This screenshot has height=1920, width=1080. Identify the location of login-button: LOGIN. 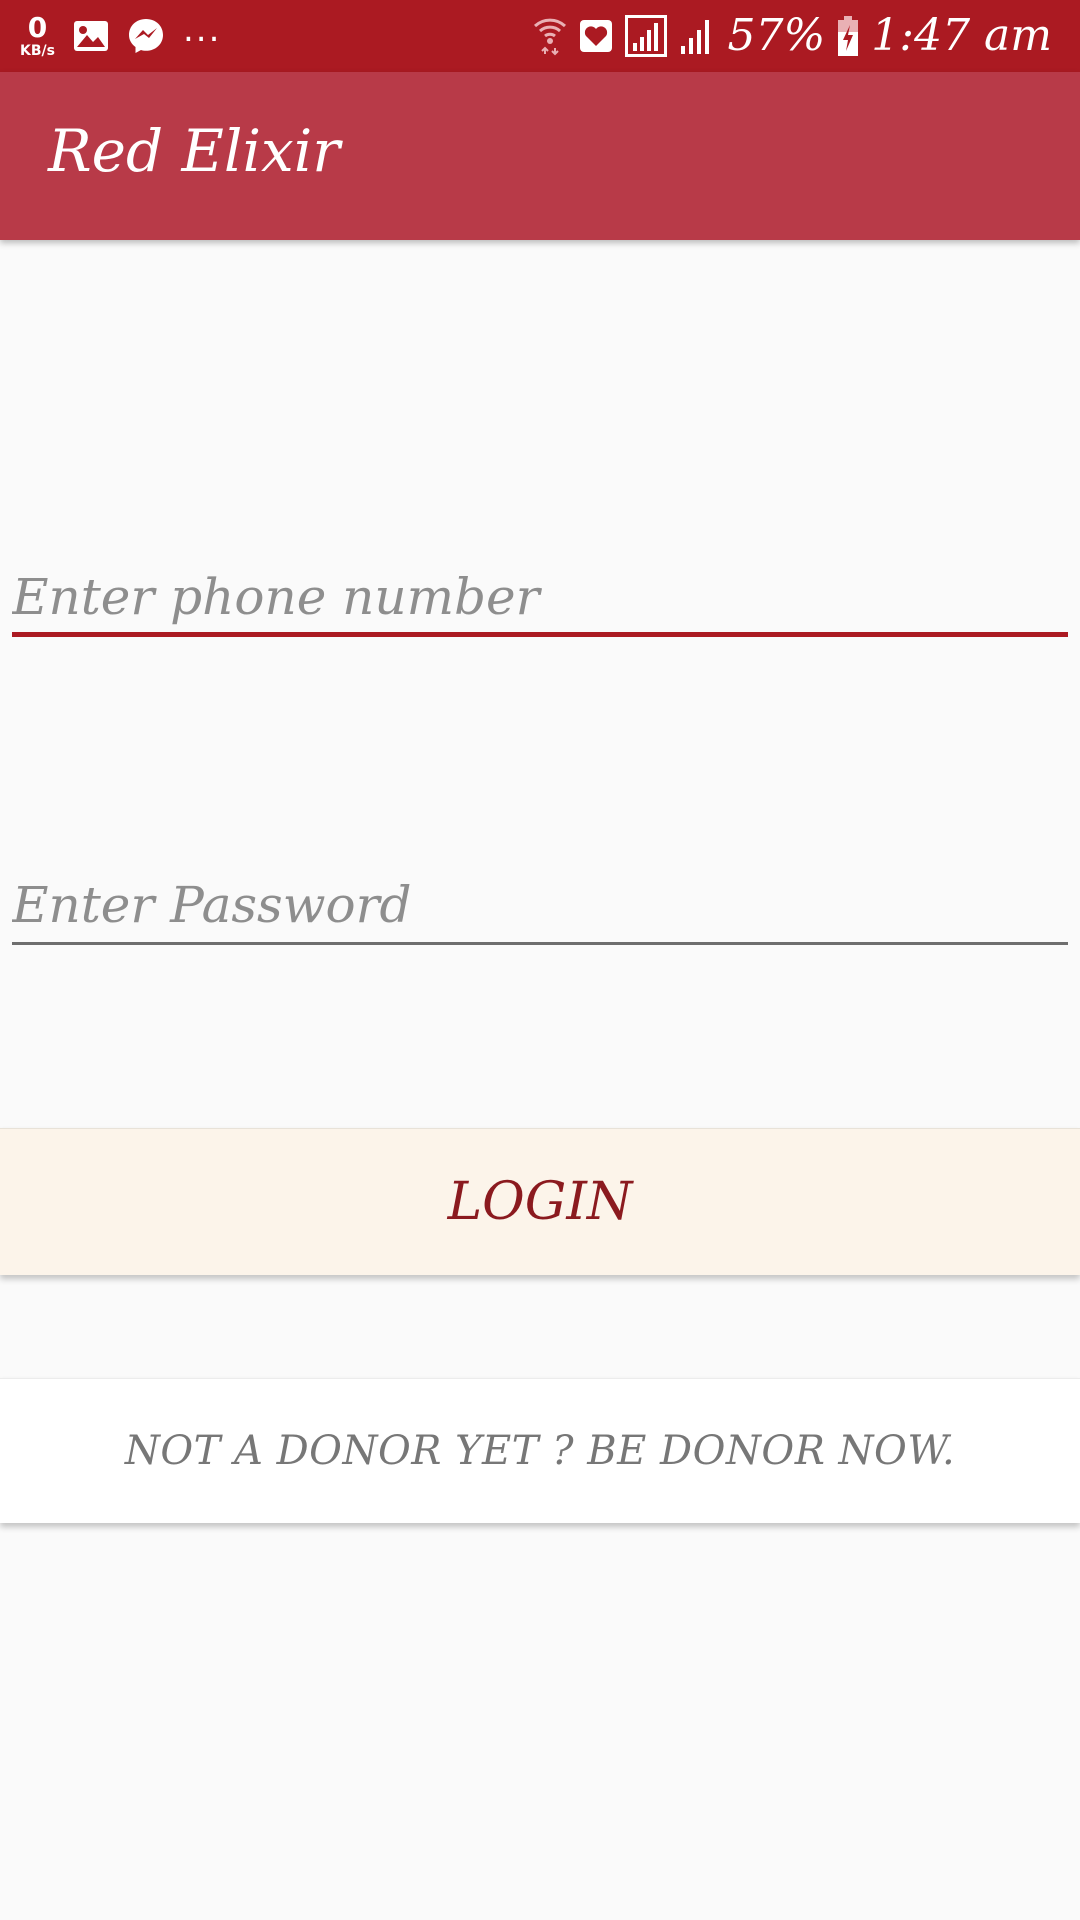
(540, 1201).